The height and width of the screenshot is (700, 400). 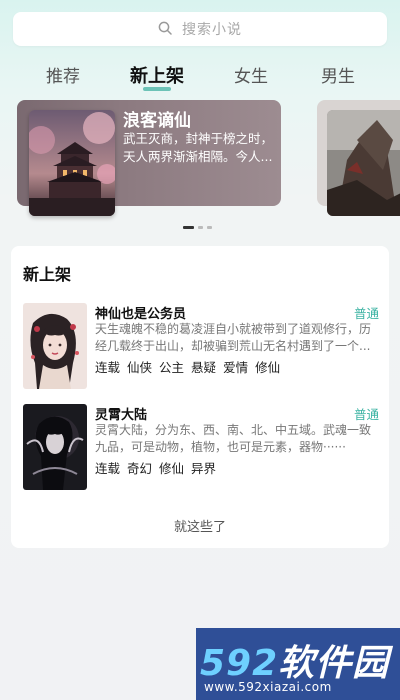 What do you see at coordinates (121, 415) in the screenshot?
I see `book-title: 灵霄大陆` at bounding box center [121, 415].